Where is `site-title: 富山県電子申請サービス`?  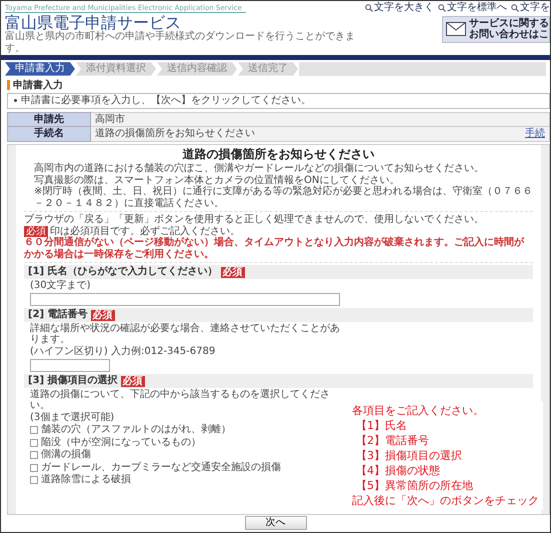 site-title: 富山県電子申請サービス is located at coordinates (185, 23).